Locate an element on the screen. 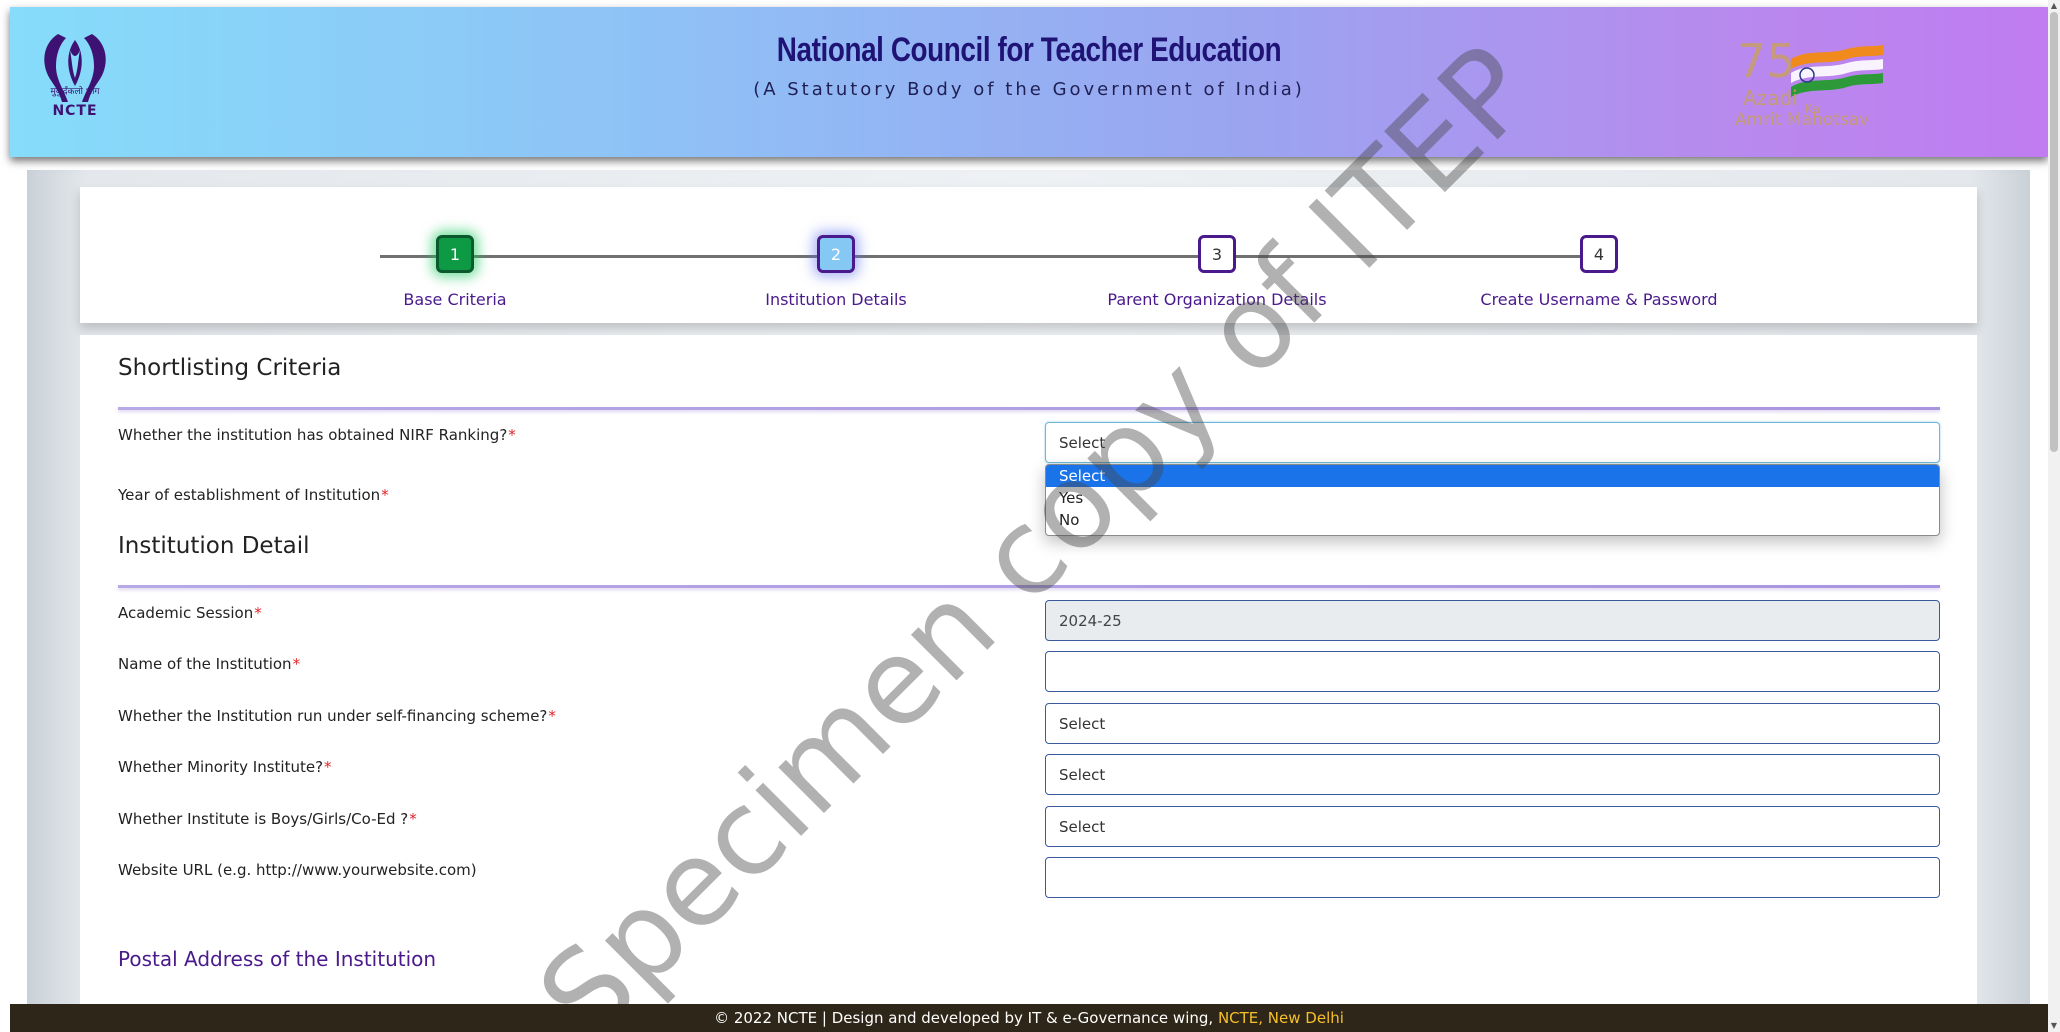 The image size is (2060, 1032). institute-gender-select: Select is located at coordinates (1492, 826).